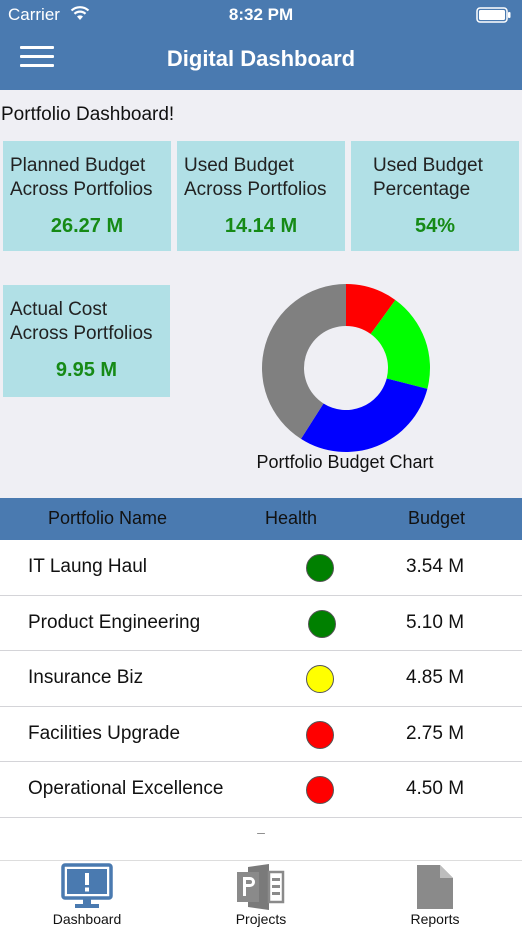  What do you see at coordinates (345, 462) in the screenshot?
I see `chart-title: Portfolio Budget Chart` at bounding box center [345, 462].